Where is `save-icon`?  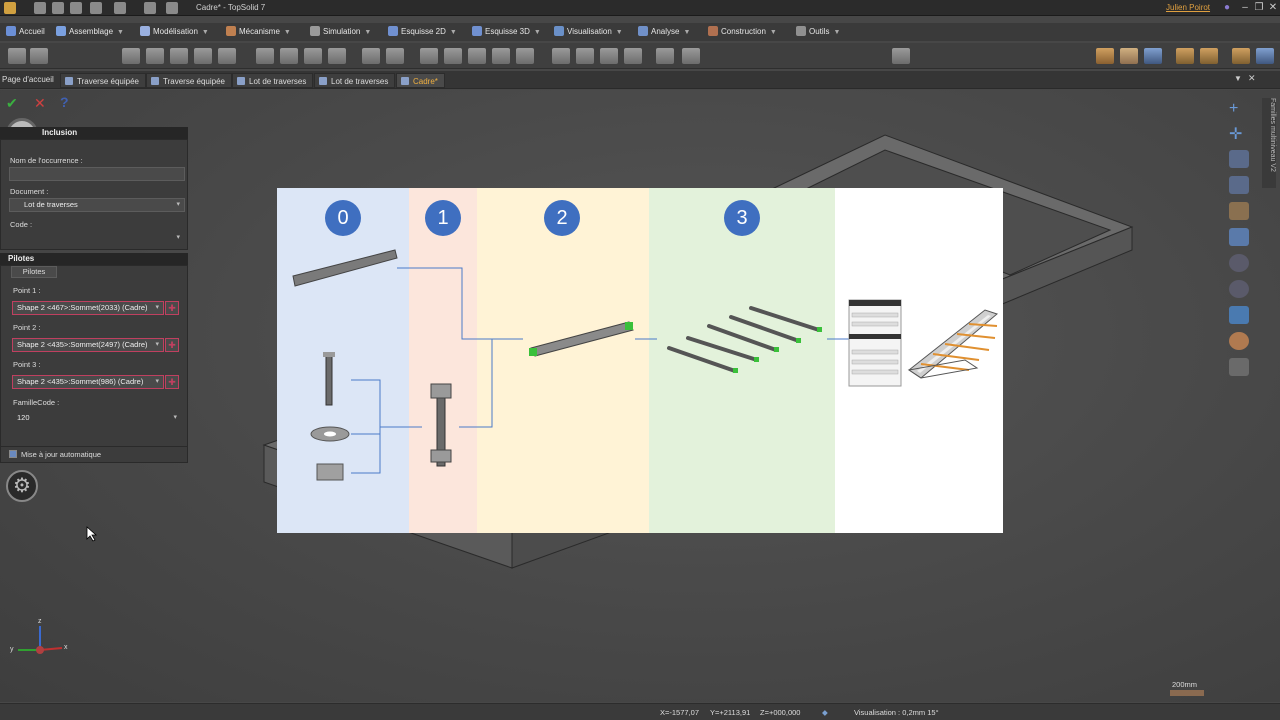
save-icon is located at coordinates (40, 8).